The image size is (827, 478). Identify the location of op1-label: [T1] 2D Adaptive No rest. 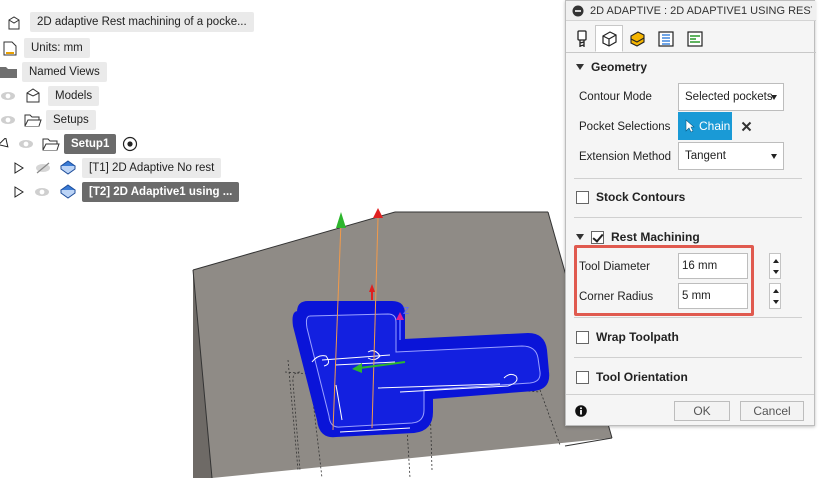
(152, 168).